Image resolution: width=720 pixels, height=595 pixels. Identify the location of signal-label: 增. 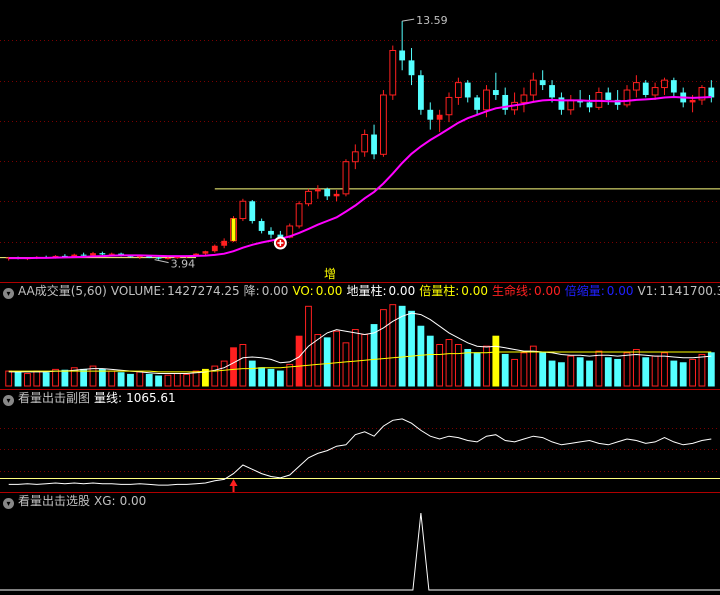
(330, 274).